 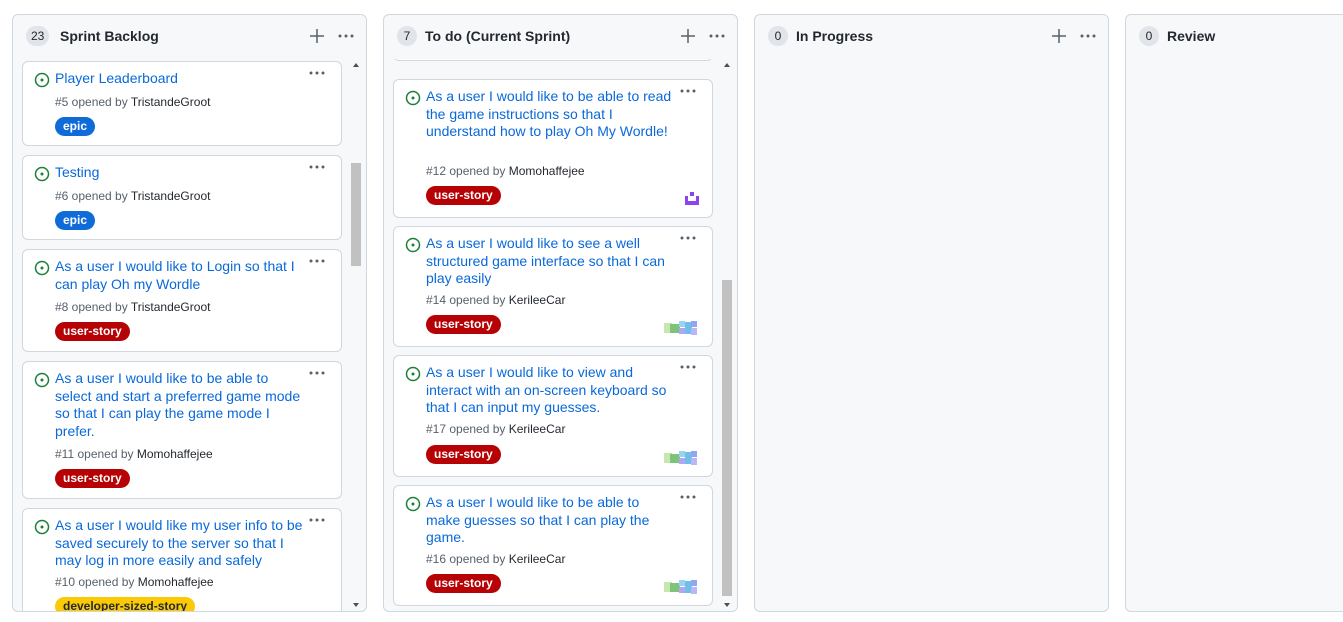 I want to click on issue-meta: #16 opened by KerileeCar, so click(x=495, y=559).